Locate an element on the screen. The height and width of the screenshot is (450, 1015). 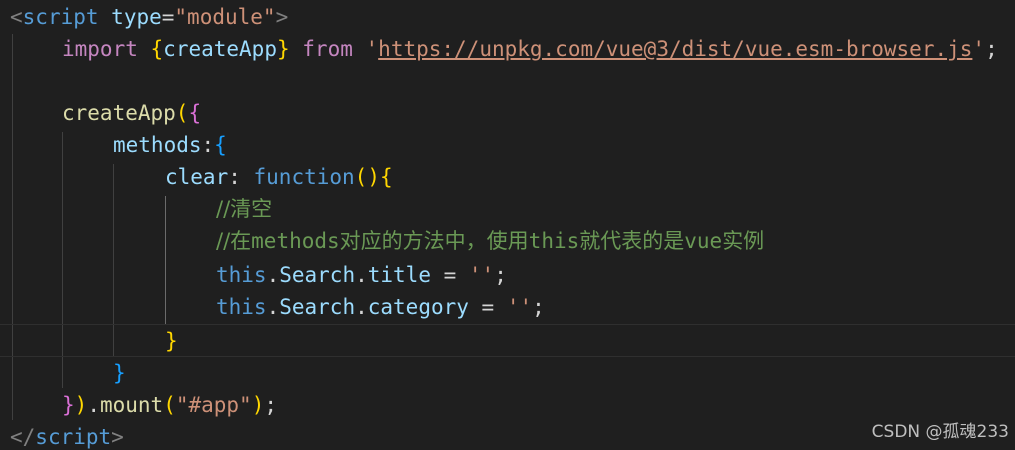
code-line-10: this.Search.category = ''; is located at coordinates (507, 307).